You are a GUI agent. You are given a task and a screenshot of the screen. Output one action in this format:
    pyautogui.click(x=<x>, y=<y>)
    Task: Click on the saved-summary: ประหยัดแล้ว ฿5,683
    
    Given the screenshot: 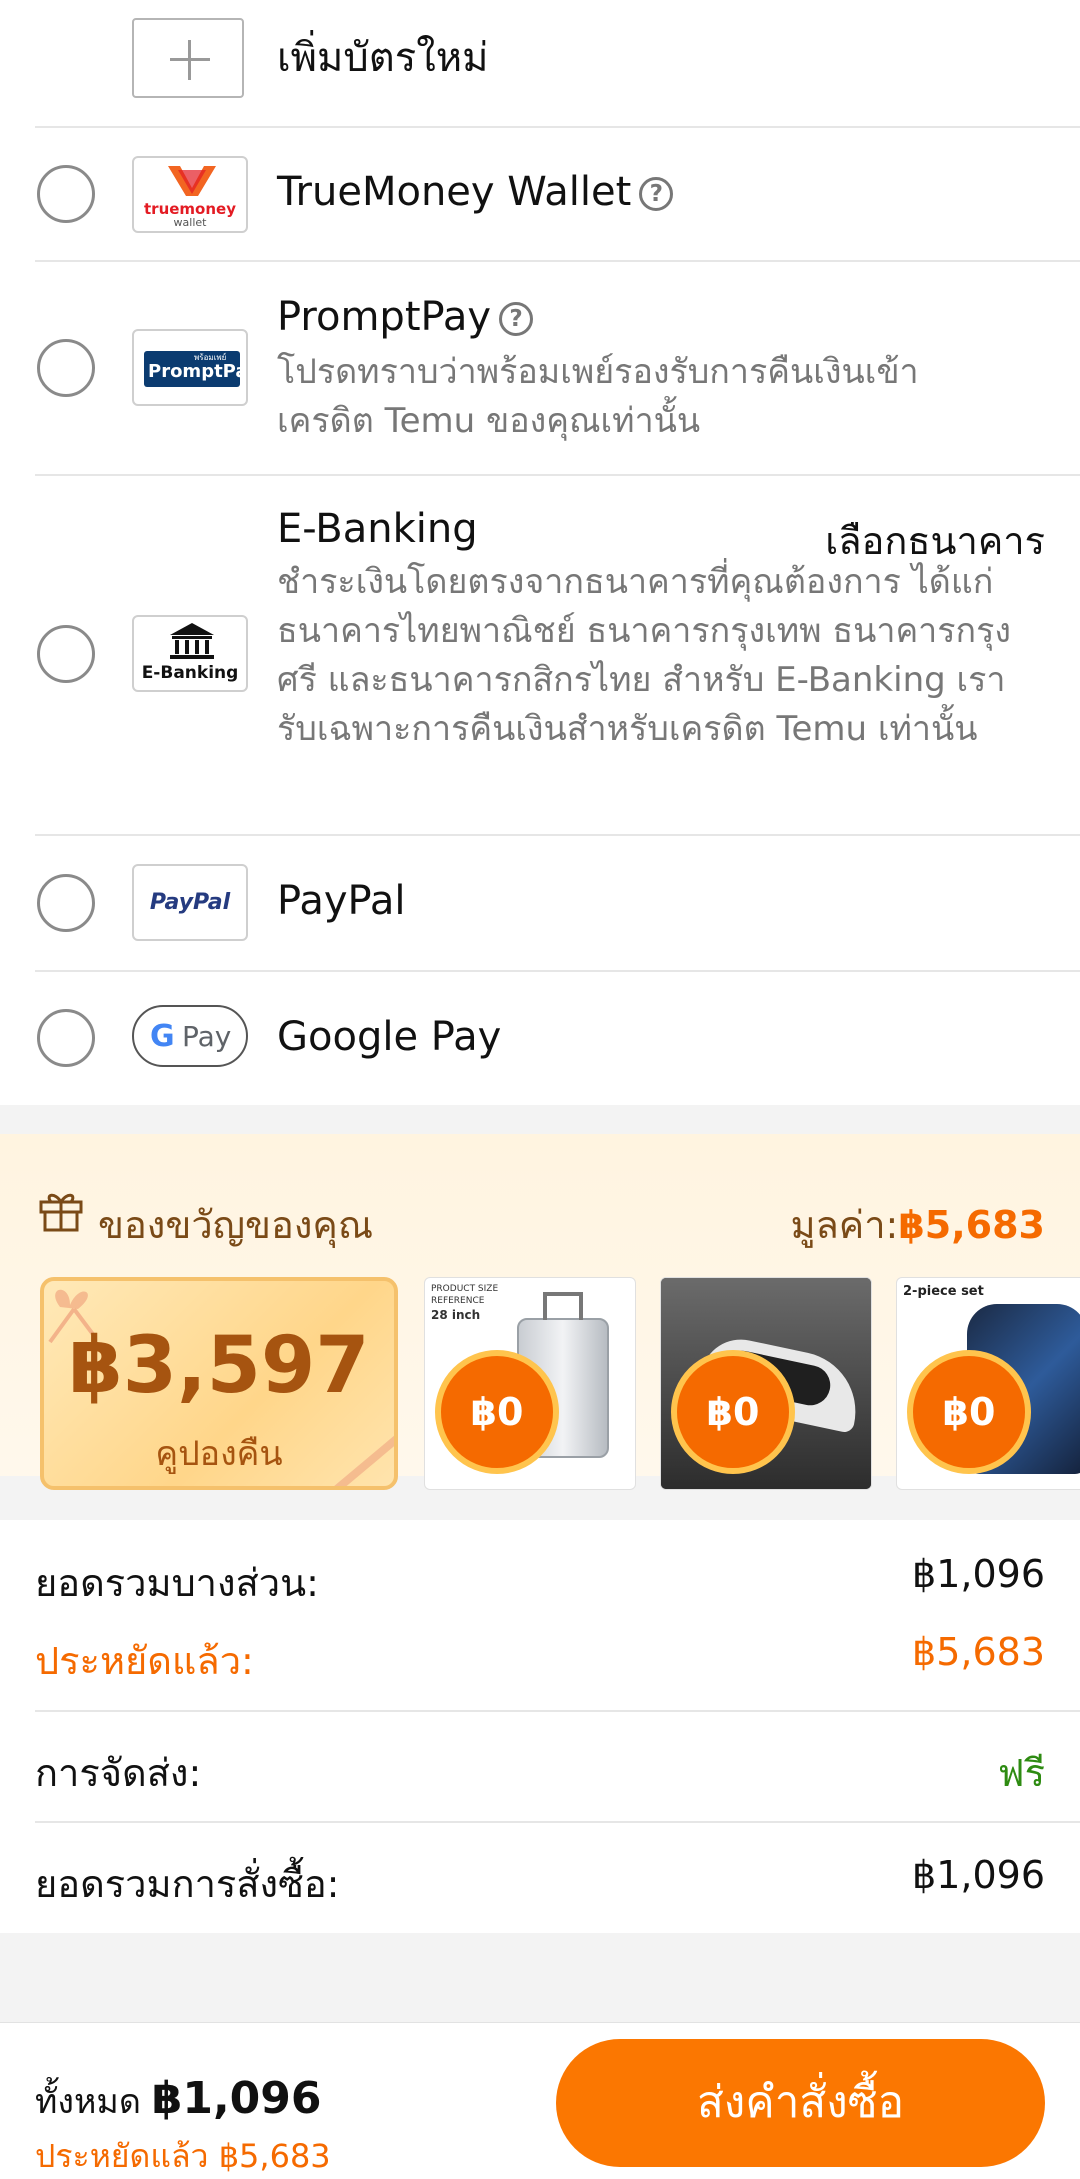 What is the action you would take?
    pyautogui.click(x=183, y=2156)
    